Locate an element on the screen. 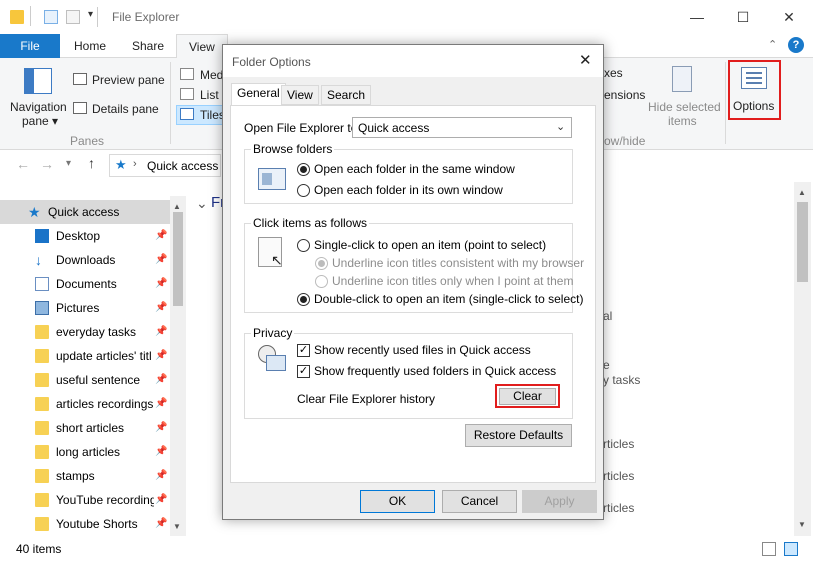 This screenshot has width=813, height=564. content-scroll-thumb is located at coordinates (802, 242).